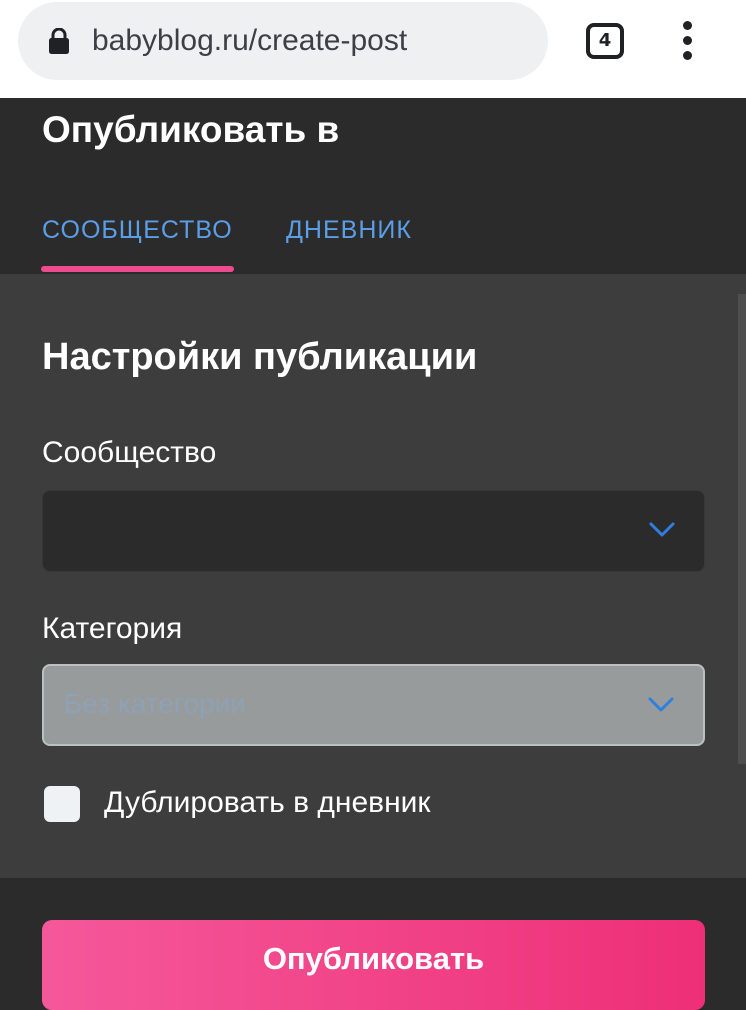 The height and width of the screenshot is (1010, 746). What do you see at coordinates (349, 230) in the screenshot?
I see `tab-diary: ДНЕВНИК` at bounding box center [349, 230].